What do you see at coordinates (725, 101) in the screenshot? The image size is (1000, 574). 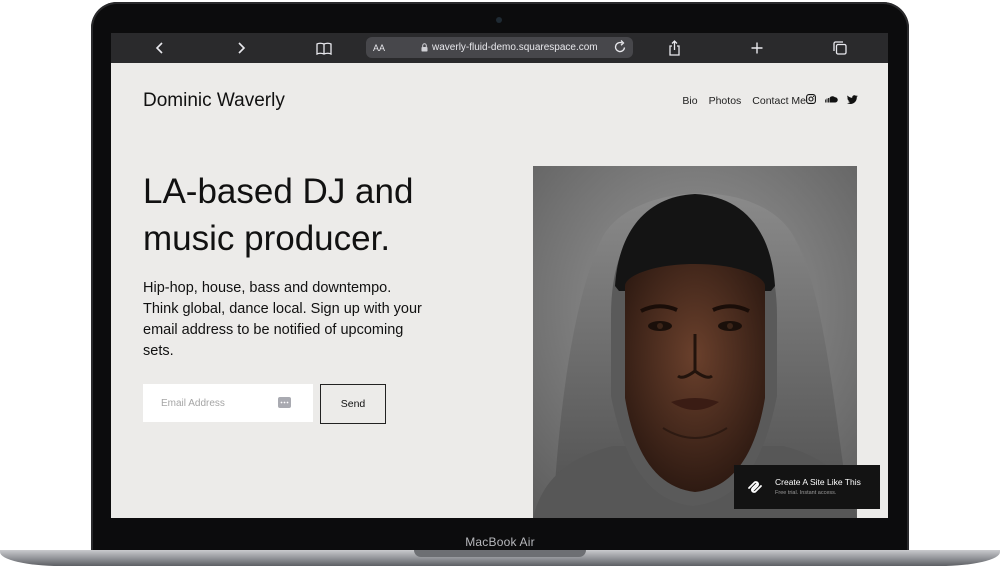 I see `nav-link-photos: Photos` at bounding box center [725, 101].